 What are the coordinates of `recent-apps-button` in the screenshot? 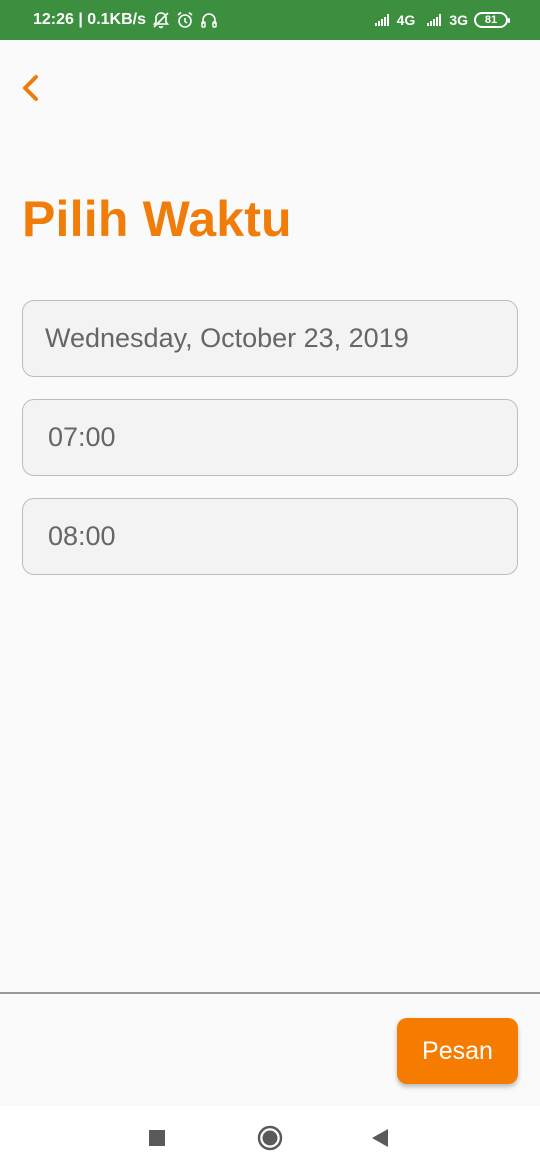 It's located at (157, 1138).